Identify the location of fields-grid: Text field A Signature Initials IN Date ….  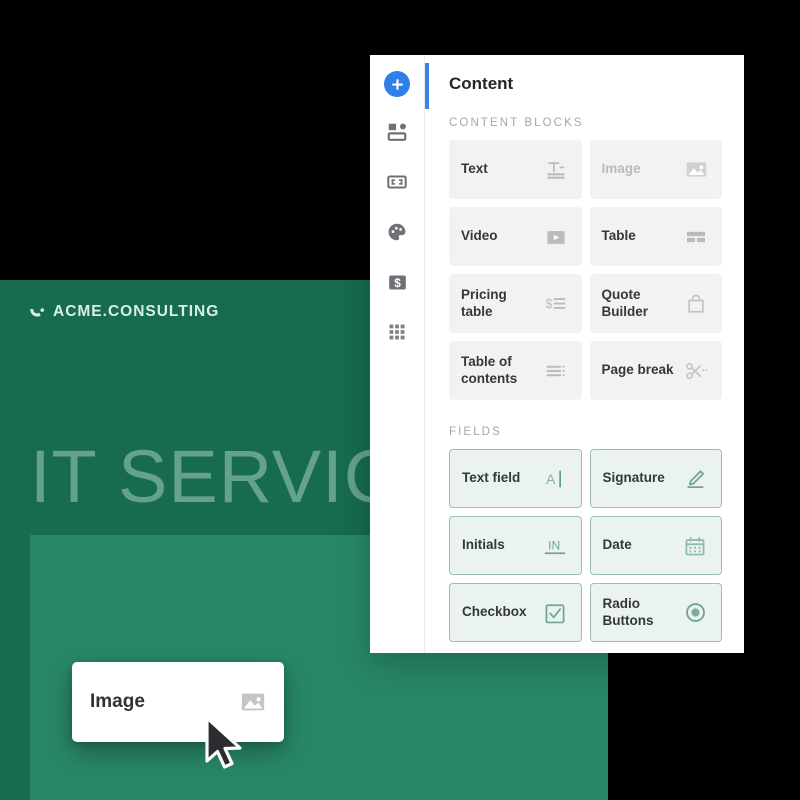
(585, 545).